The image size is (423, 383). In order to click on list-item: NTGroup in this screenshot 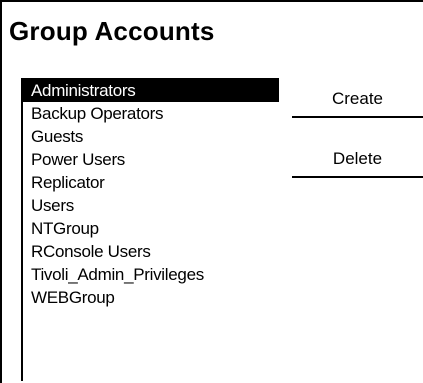, I will do `click(151, 228)`.